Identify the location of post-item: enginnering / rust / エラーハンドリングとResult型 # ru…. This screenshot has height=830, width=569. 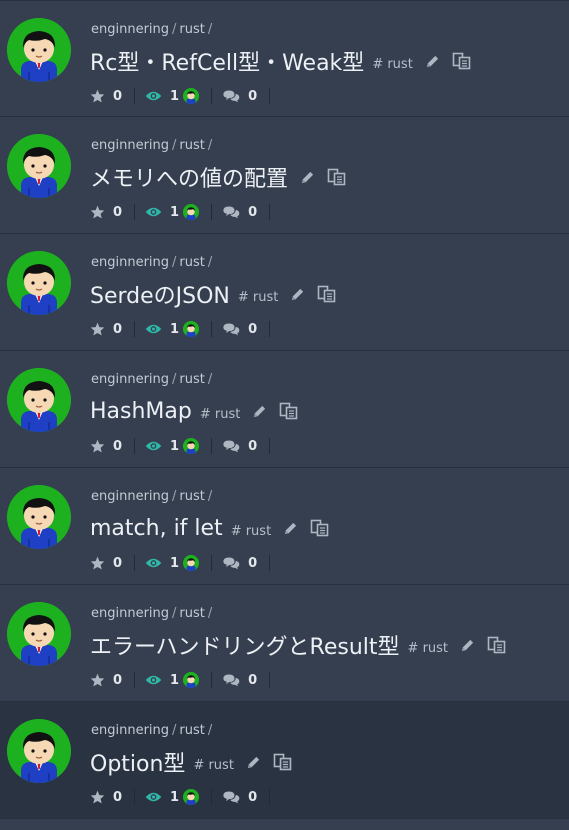
(284, 643).